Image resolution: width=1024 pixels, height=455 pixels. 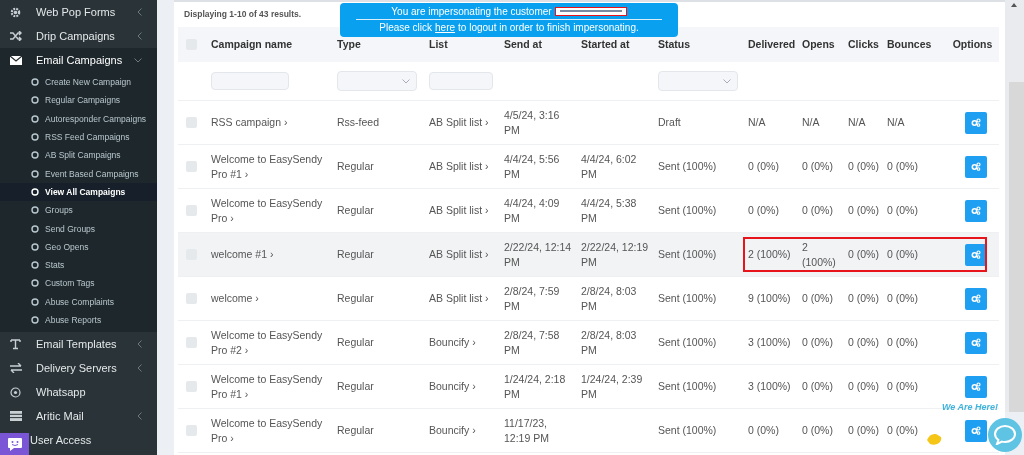 What do you see at coordinates (78, 60) in the screenshot?
I see `sidebar-item: Email Campaigns` at bounding box center [78, 60].